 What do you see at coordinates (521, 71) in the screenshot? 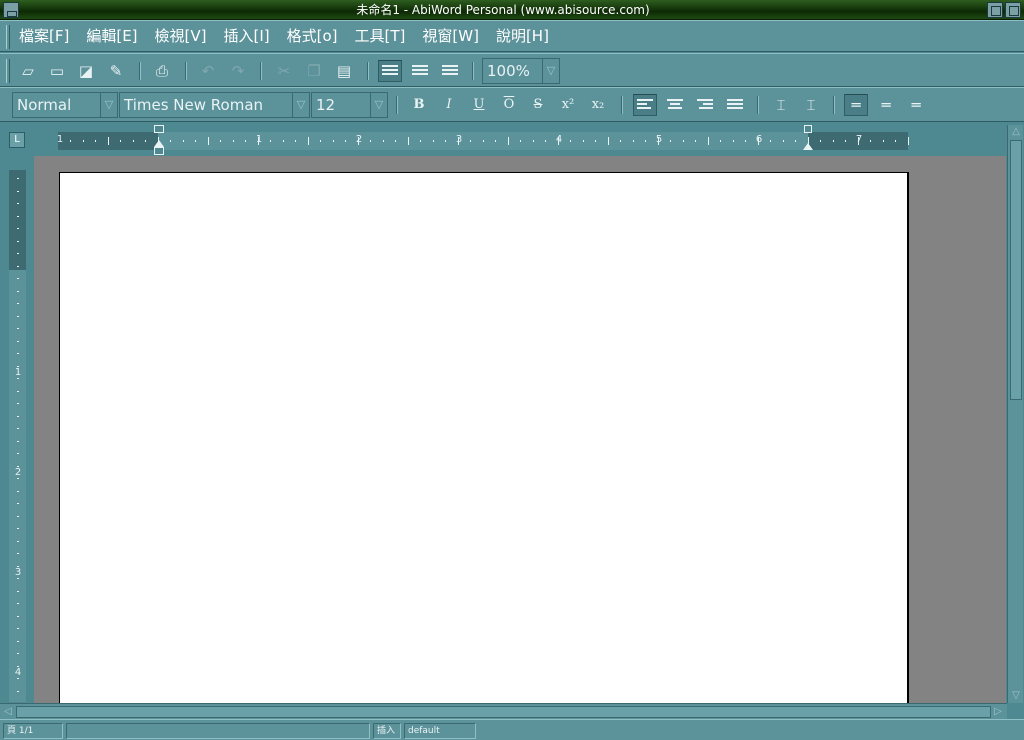
I see `zoom-select: 100% ▽` at bounding box center [521, 71].